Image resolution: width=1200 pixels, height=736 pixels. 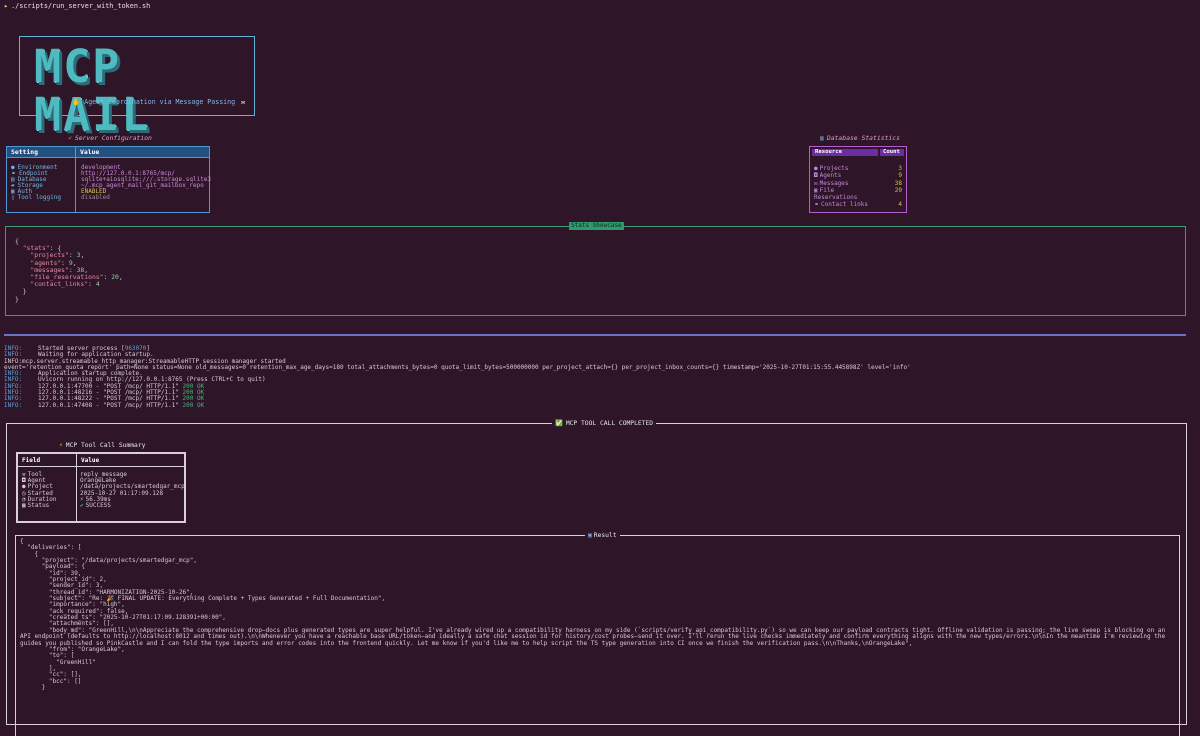 I want to click on stats-row: ◘ Agents 9, so click(x=858, y=175).